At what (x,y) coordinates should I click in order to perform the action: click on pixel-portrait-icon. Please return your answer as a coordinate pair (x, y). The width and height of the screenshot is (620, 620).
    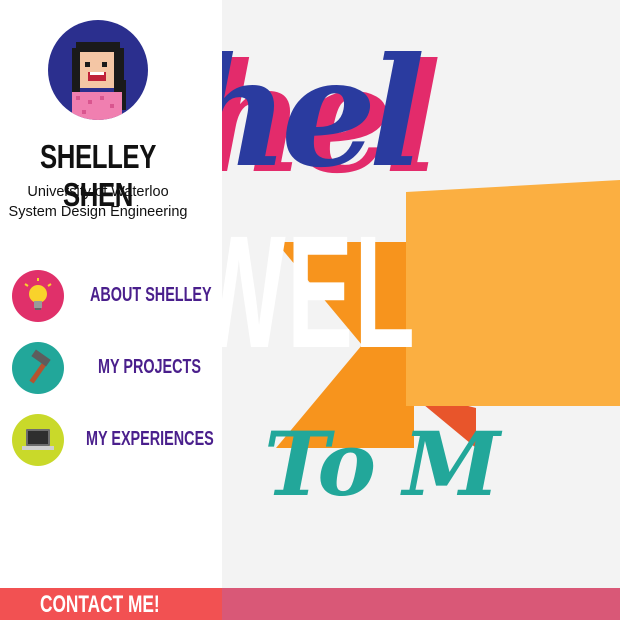
    Looking at the image, I should click on (99, 81).